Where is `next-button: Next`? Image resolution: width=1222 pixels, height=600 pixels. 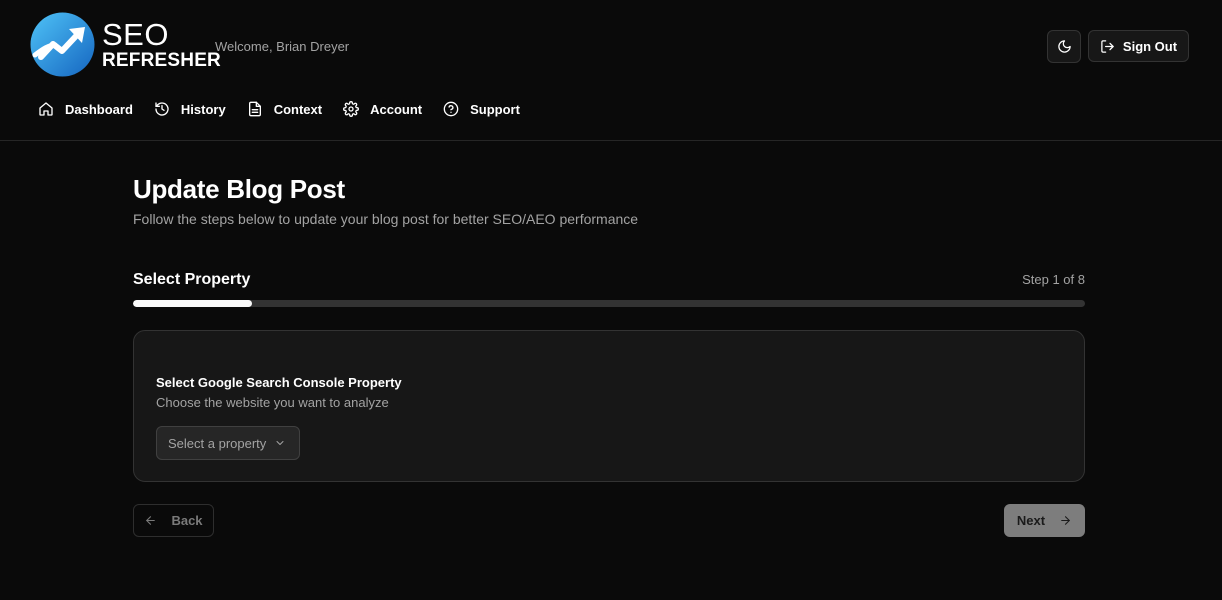 next-button: Next is located at coordinates (1044, 520).